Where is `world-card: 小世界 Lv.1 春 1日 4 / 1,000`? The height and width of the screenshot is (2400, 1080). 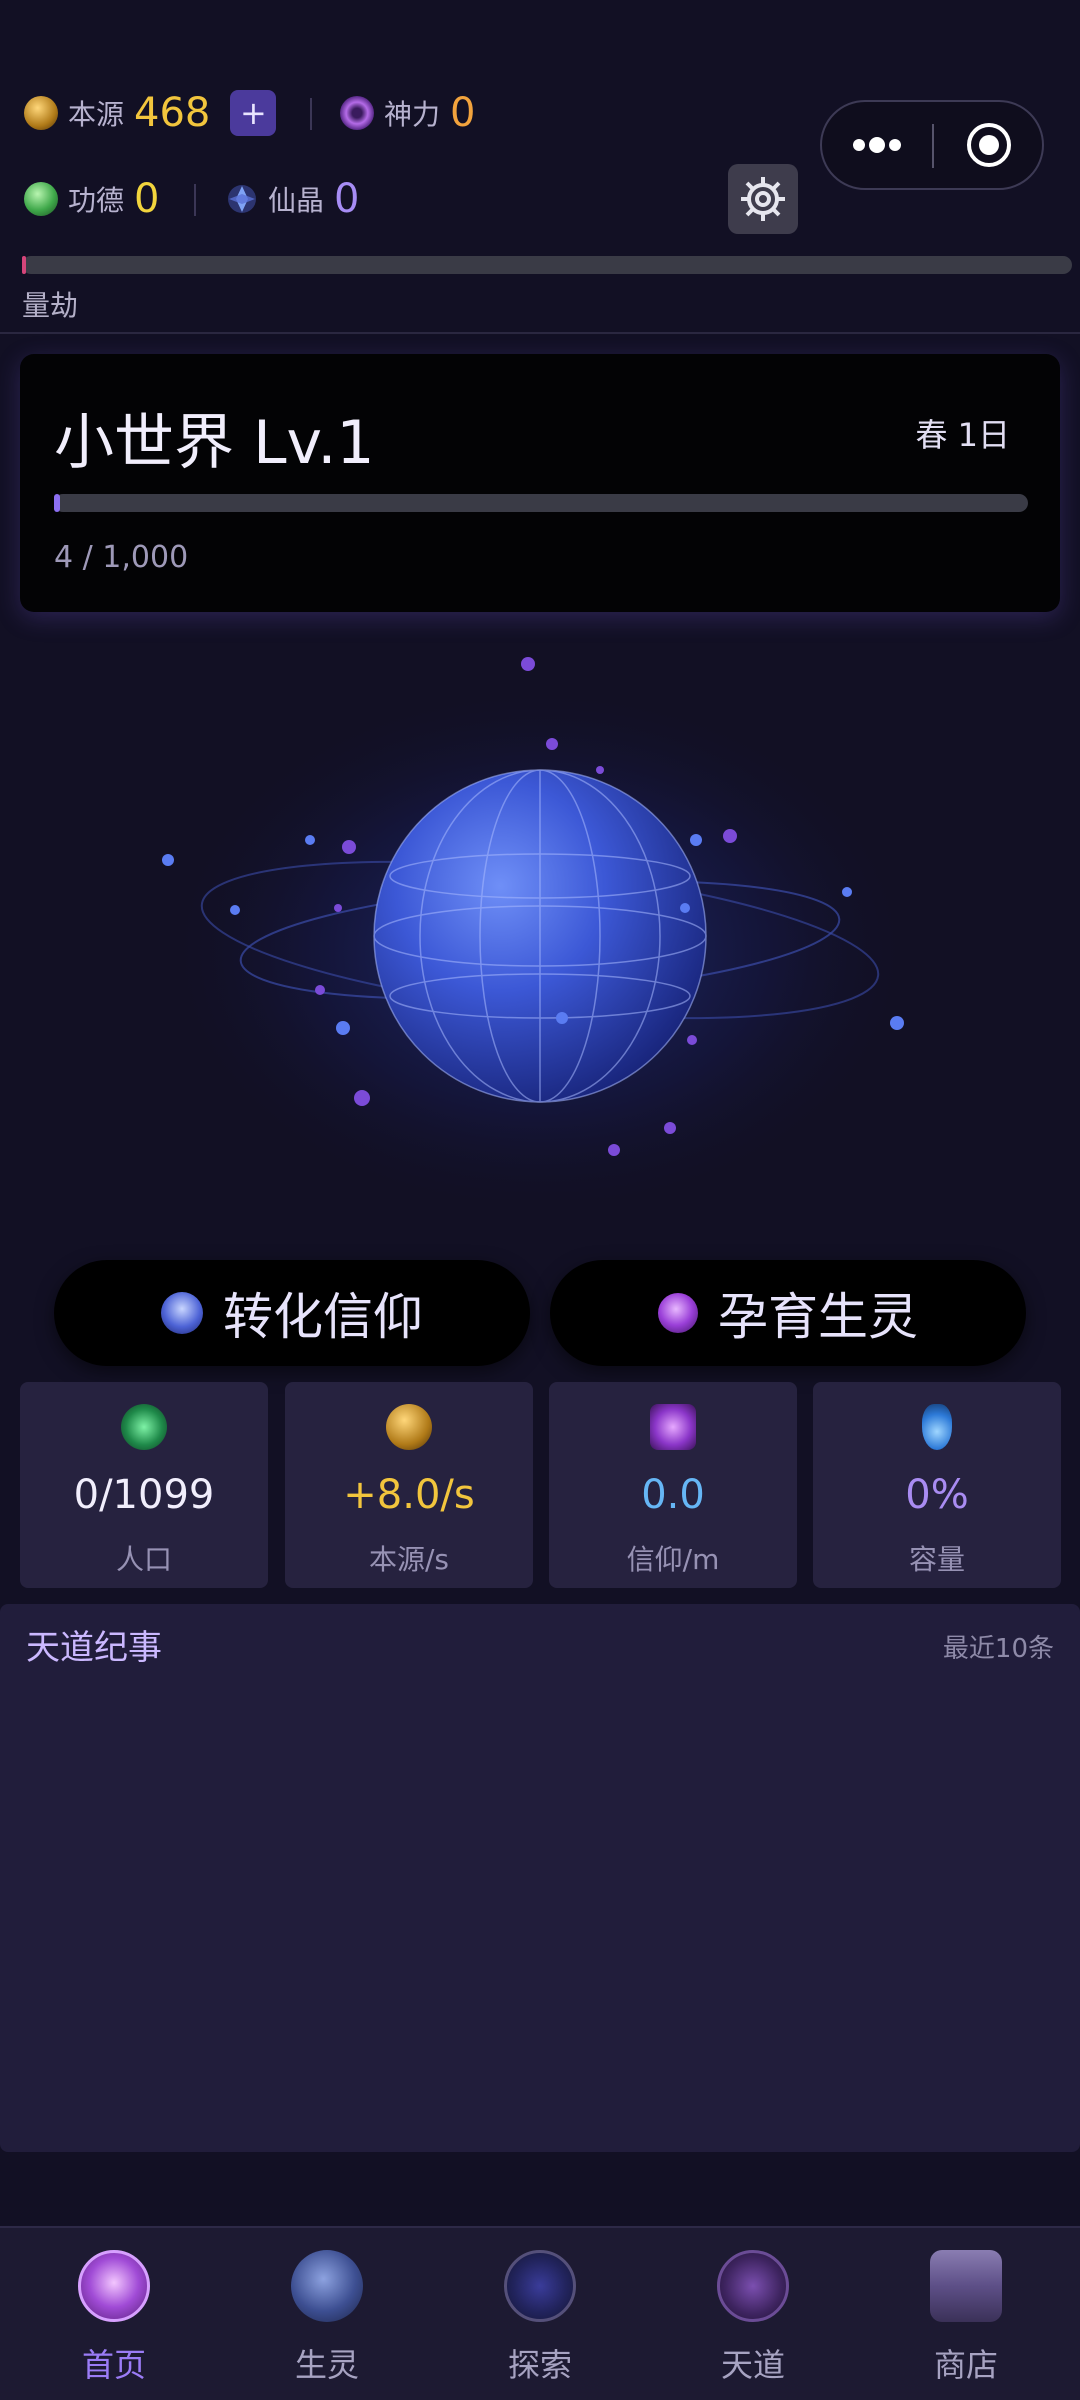
world-card: 小世界 Lv.1 春 1日 4 / 1,000 is located at coordinates (540, 483).